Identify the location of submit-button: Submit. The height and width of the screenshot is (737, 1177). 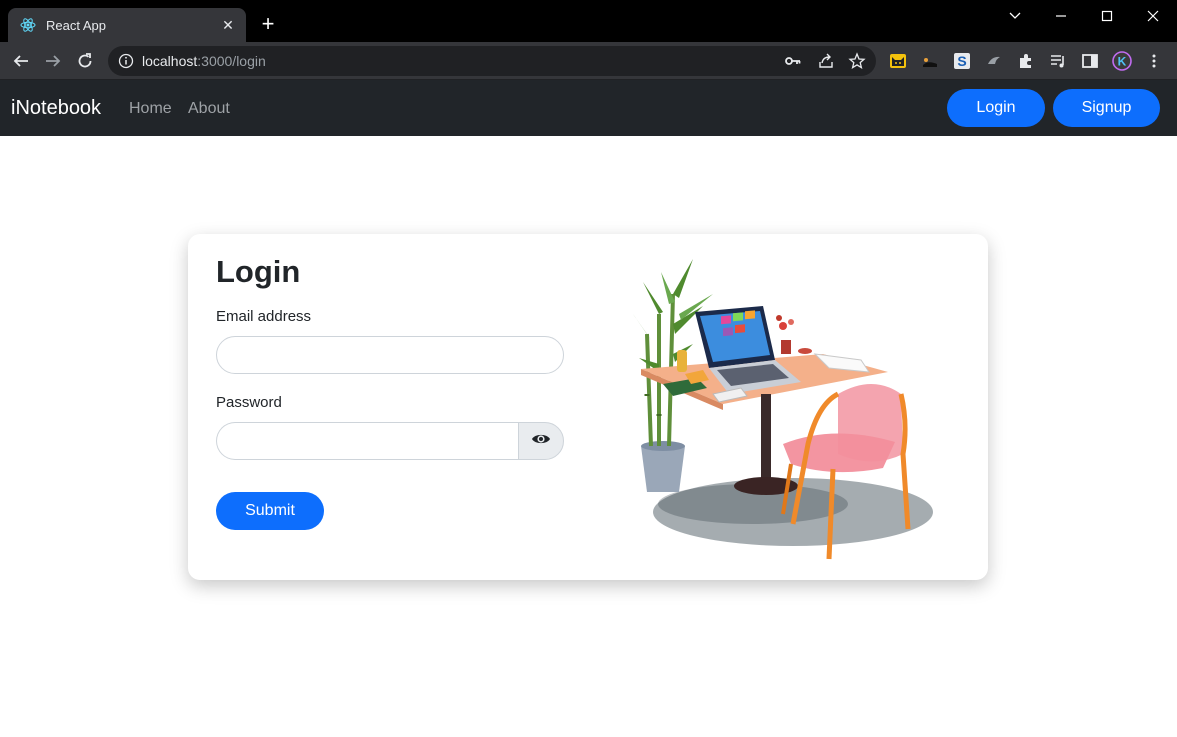
(270, 511).